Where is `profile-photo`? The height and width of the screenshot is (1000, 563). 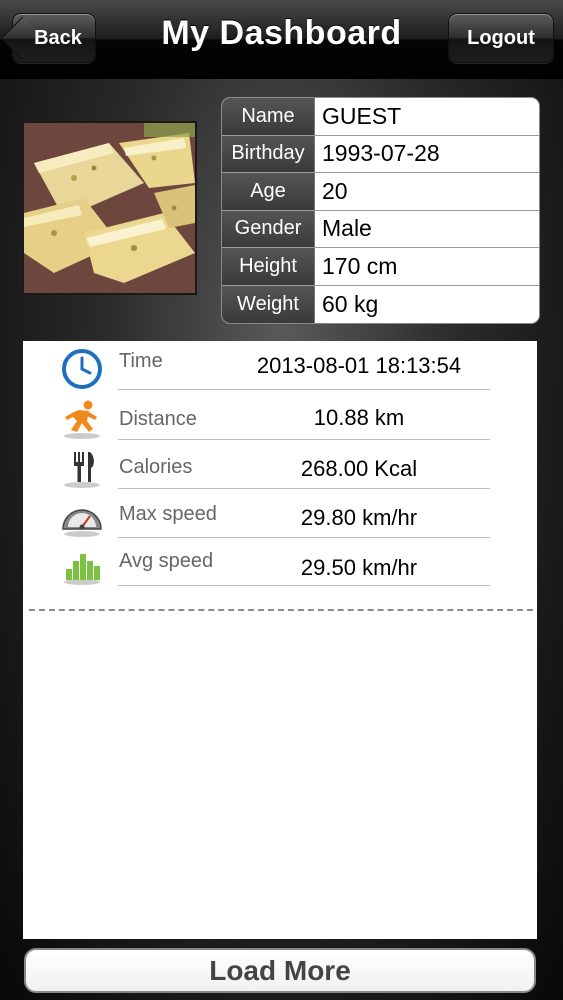
profile-photo is located at coordinates (109, 208).